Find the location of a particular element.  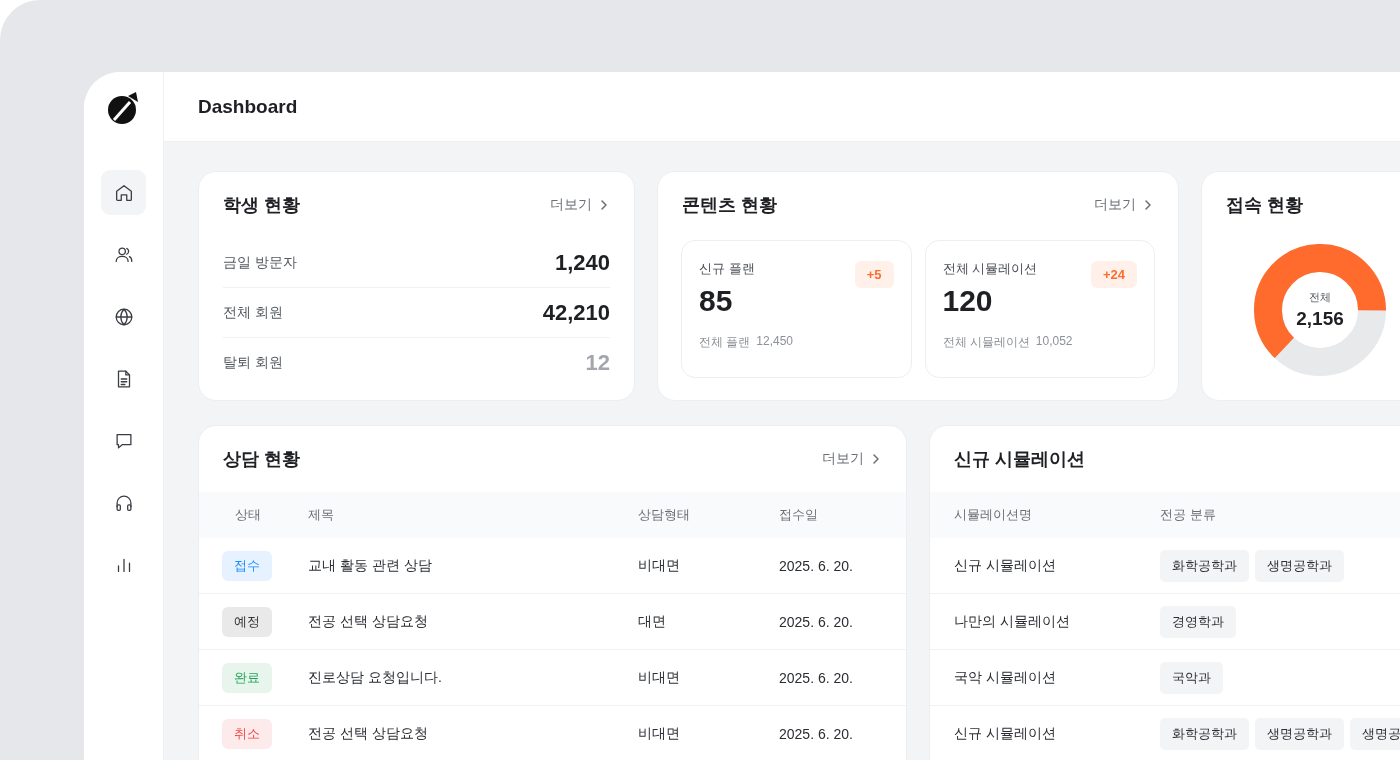

status-tag: 접수 is located at coordinates (247, 565).